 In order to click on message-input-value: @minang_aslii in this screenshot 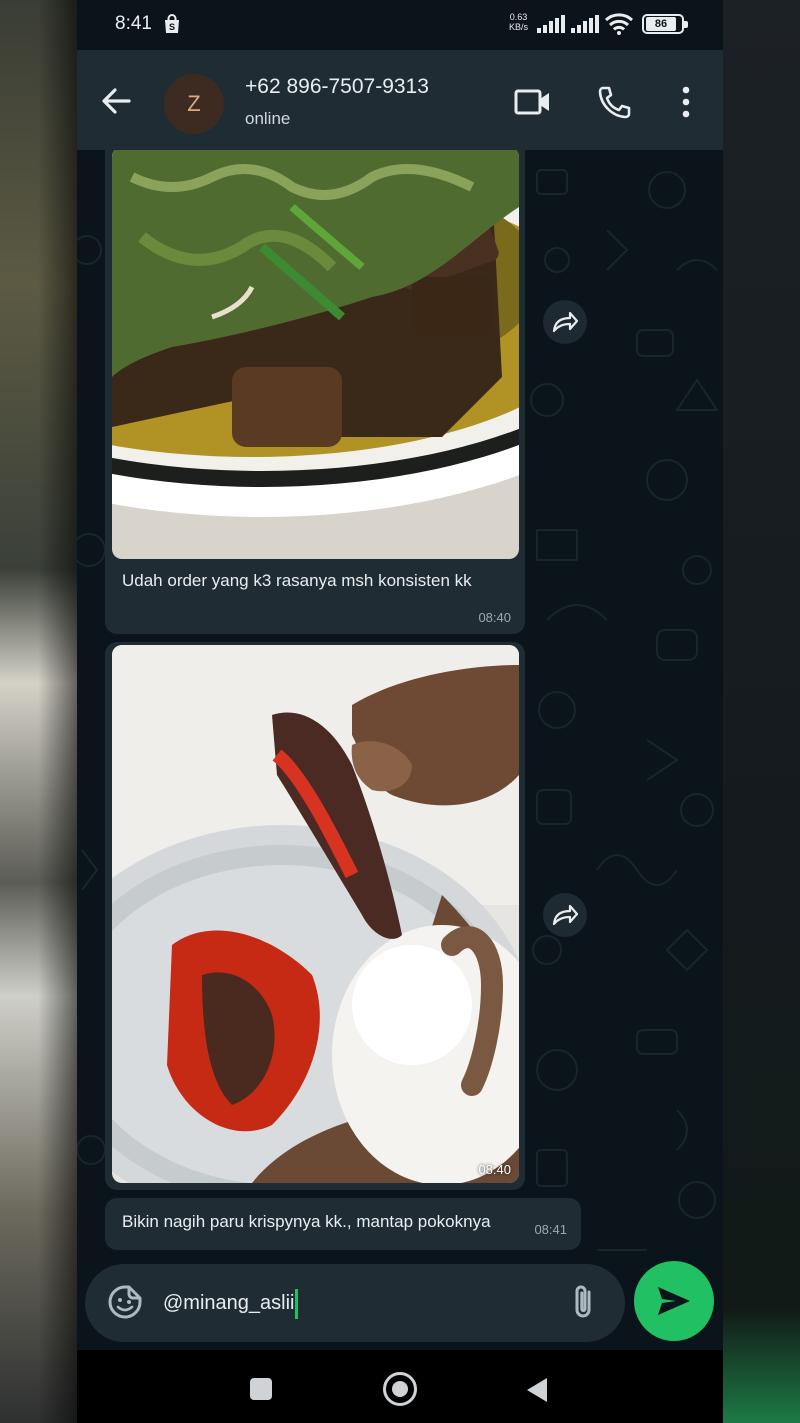, I will do `click(229, 1303)`.